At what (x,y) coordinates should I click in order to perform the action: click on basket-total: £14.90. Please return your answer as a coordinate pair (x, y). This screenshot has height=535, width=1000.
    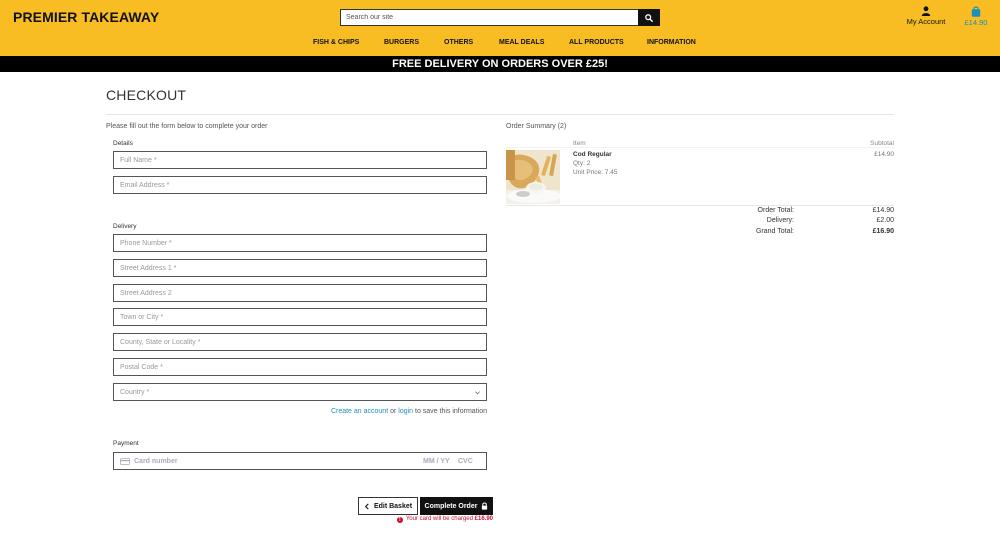
    Looking at the image, I should click on (976, 22).